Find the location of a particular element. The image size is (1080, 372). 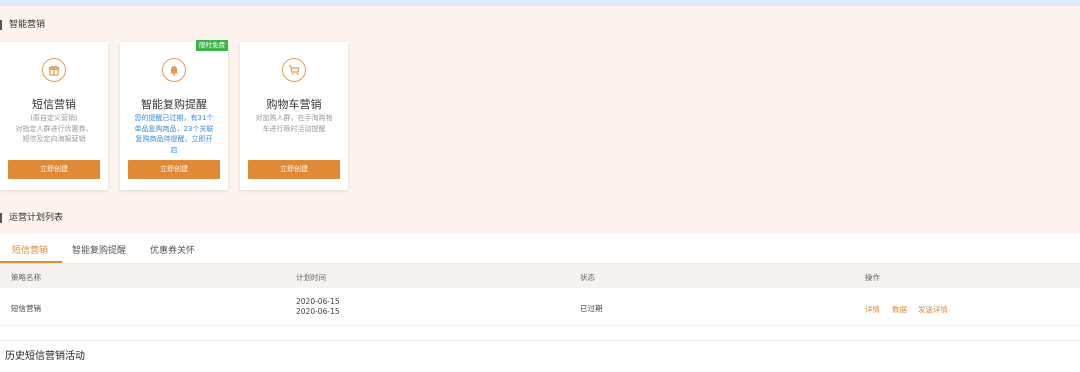

card-cart-marketing: 购物车营销 对加购人群，在手淘购物 车进行限时活动提醒 立即创建 is located at coordinates (294, 116).